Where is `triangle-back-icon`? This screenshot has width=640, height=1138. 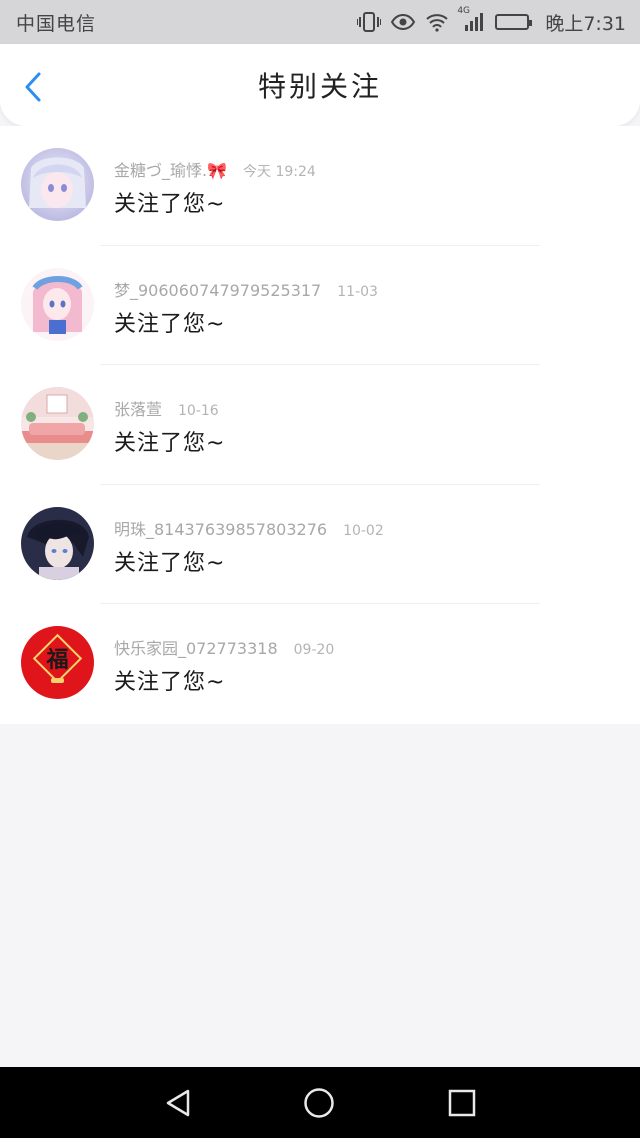
triangle-back-icon is located at coordinates (178, 1103).